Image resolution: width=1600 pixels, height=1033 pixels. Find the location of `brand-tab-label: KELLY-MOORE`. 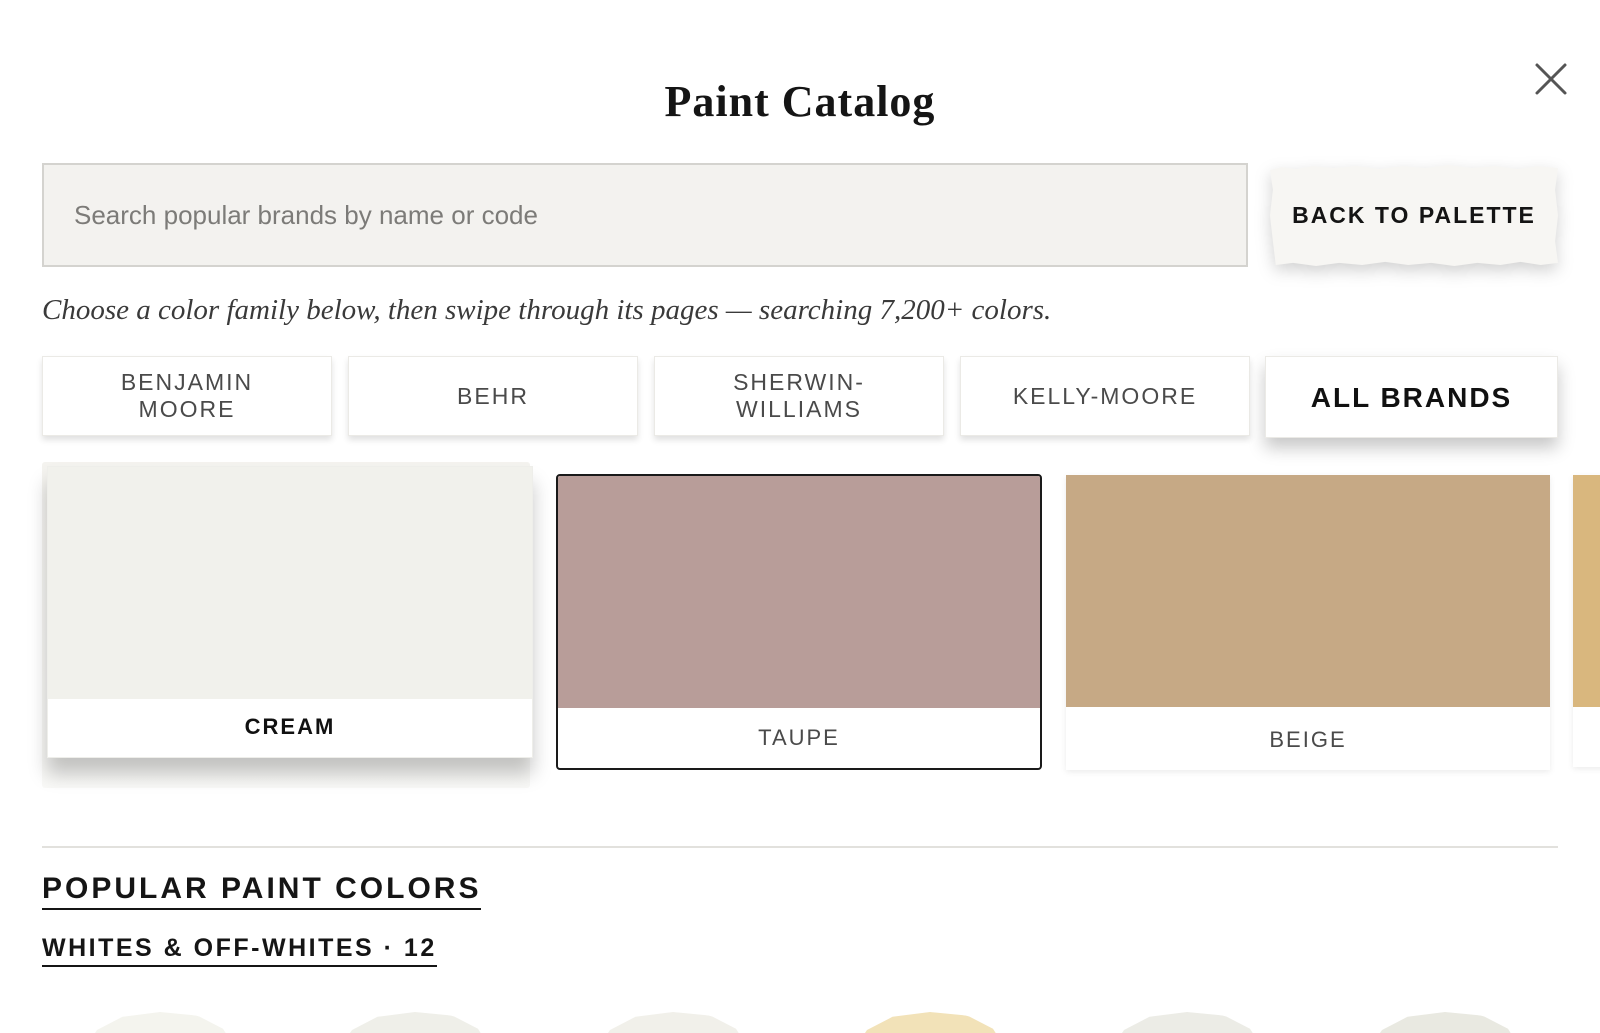

brand-tab-label: KELLY-MOORE is located at coordinates (1105, 395).